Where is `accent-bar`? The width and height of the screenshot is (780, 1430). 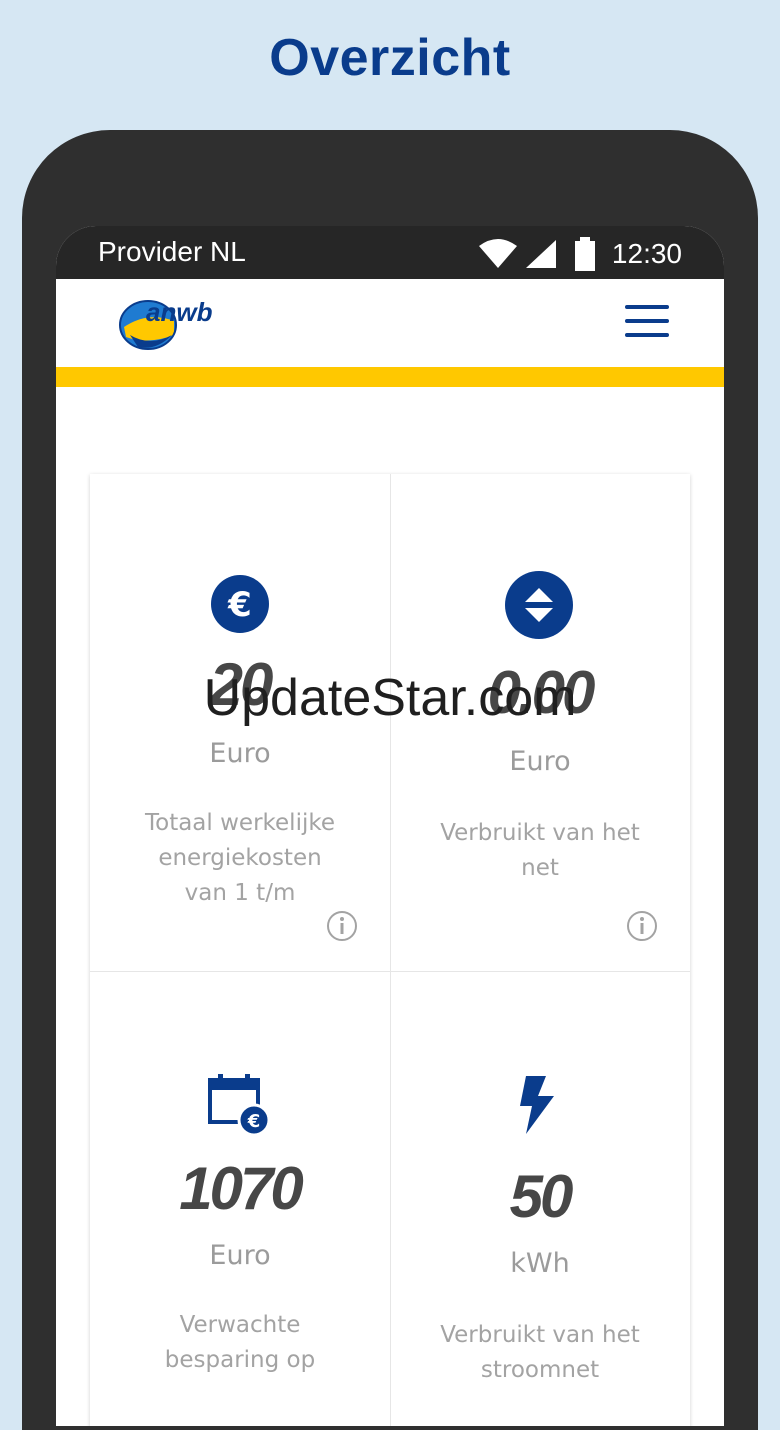
accent-bar is located at coordinates (390, 377).